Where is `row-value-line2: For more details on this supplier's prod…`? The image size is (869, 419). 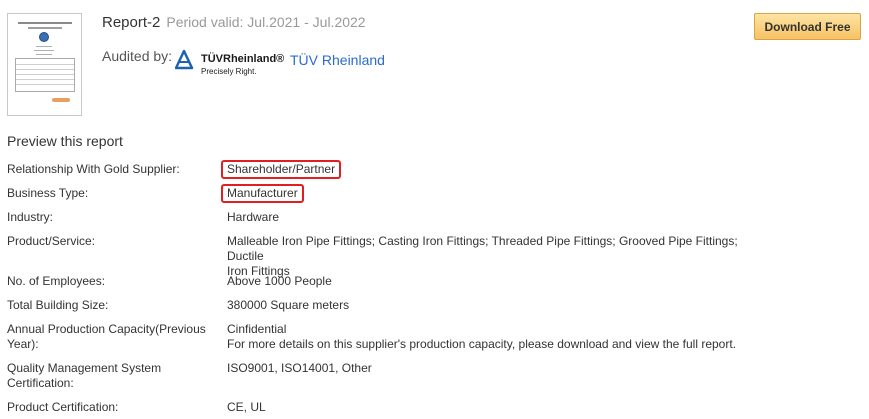
row-value-line2: For more details on this supplier's prod… is located at coordinates (482, 344).